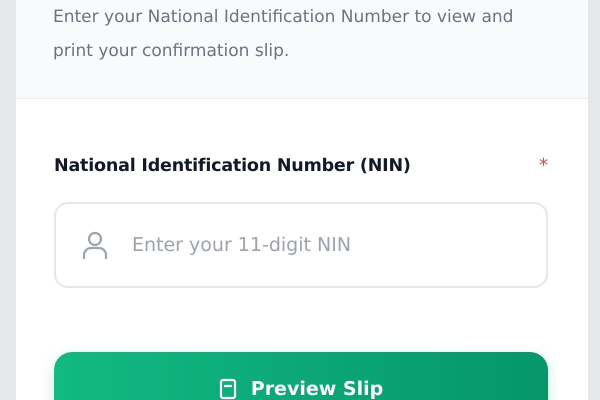 The height and width of the screenshot is (400, 600). Describe the element at coordinates (317, 389) in the screenshot. I see `button-label: Preview Slip` at that location.